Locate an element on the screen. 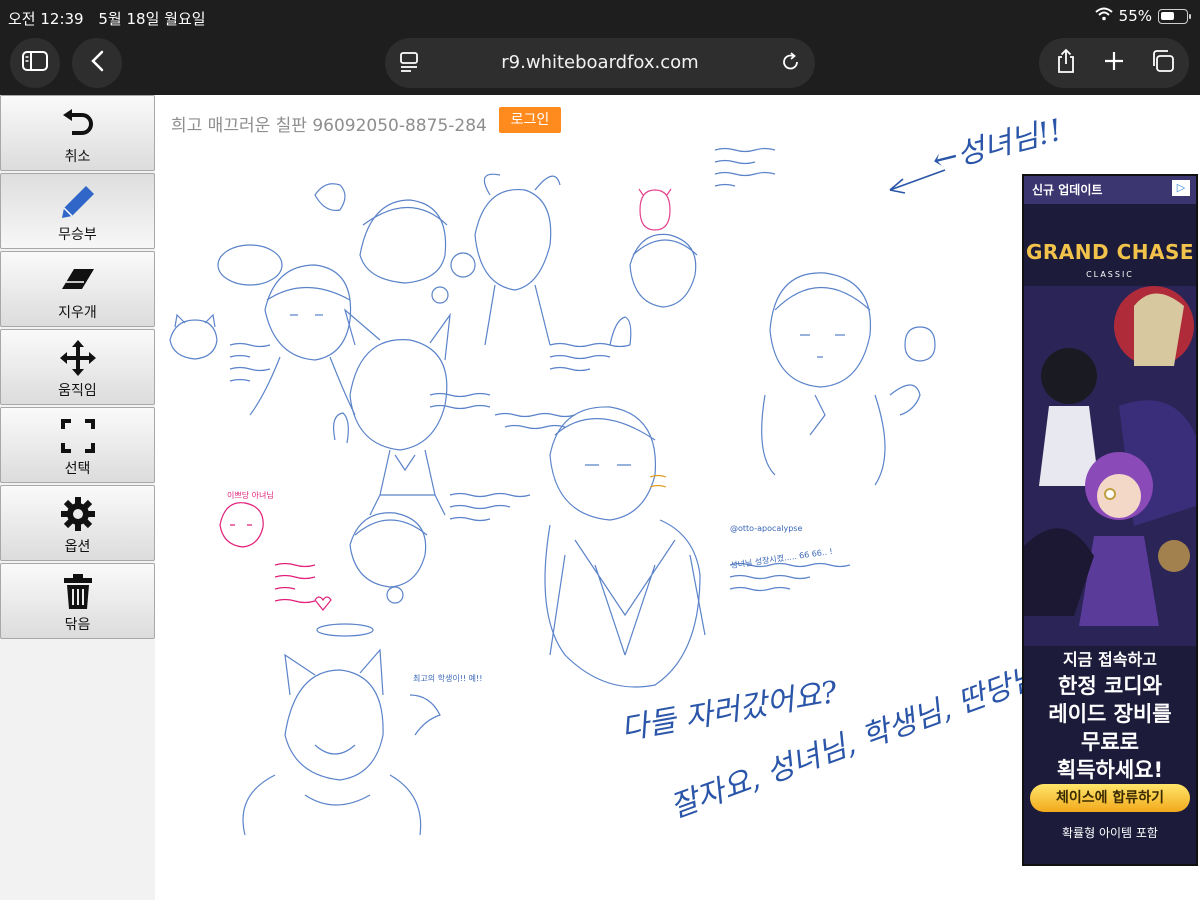 The height and width of the screenshot is (900, 1200). select-button: 선택 is located at coordinates (77, 445).